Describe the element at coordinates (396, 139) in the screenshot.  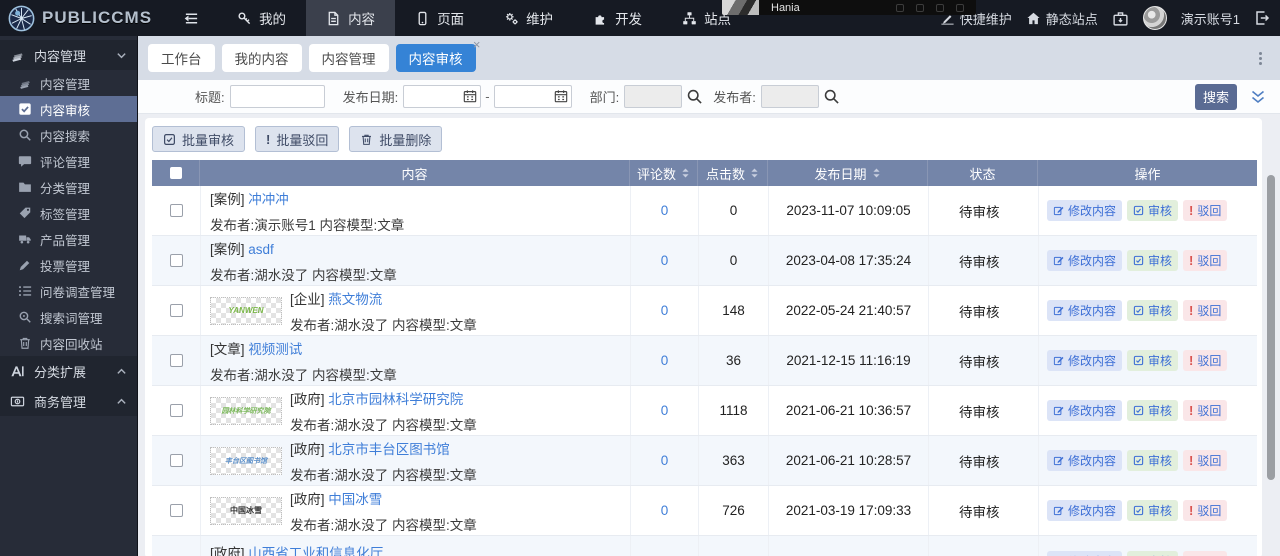
I see `batch-delete-button: 批量删除` at that location.